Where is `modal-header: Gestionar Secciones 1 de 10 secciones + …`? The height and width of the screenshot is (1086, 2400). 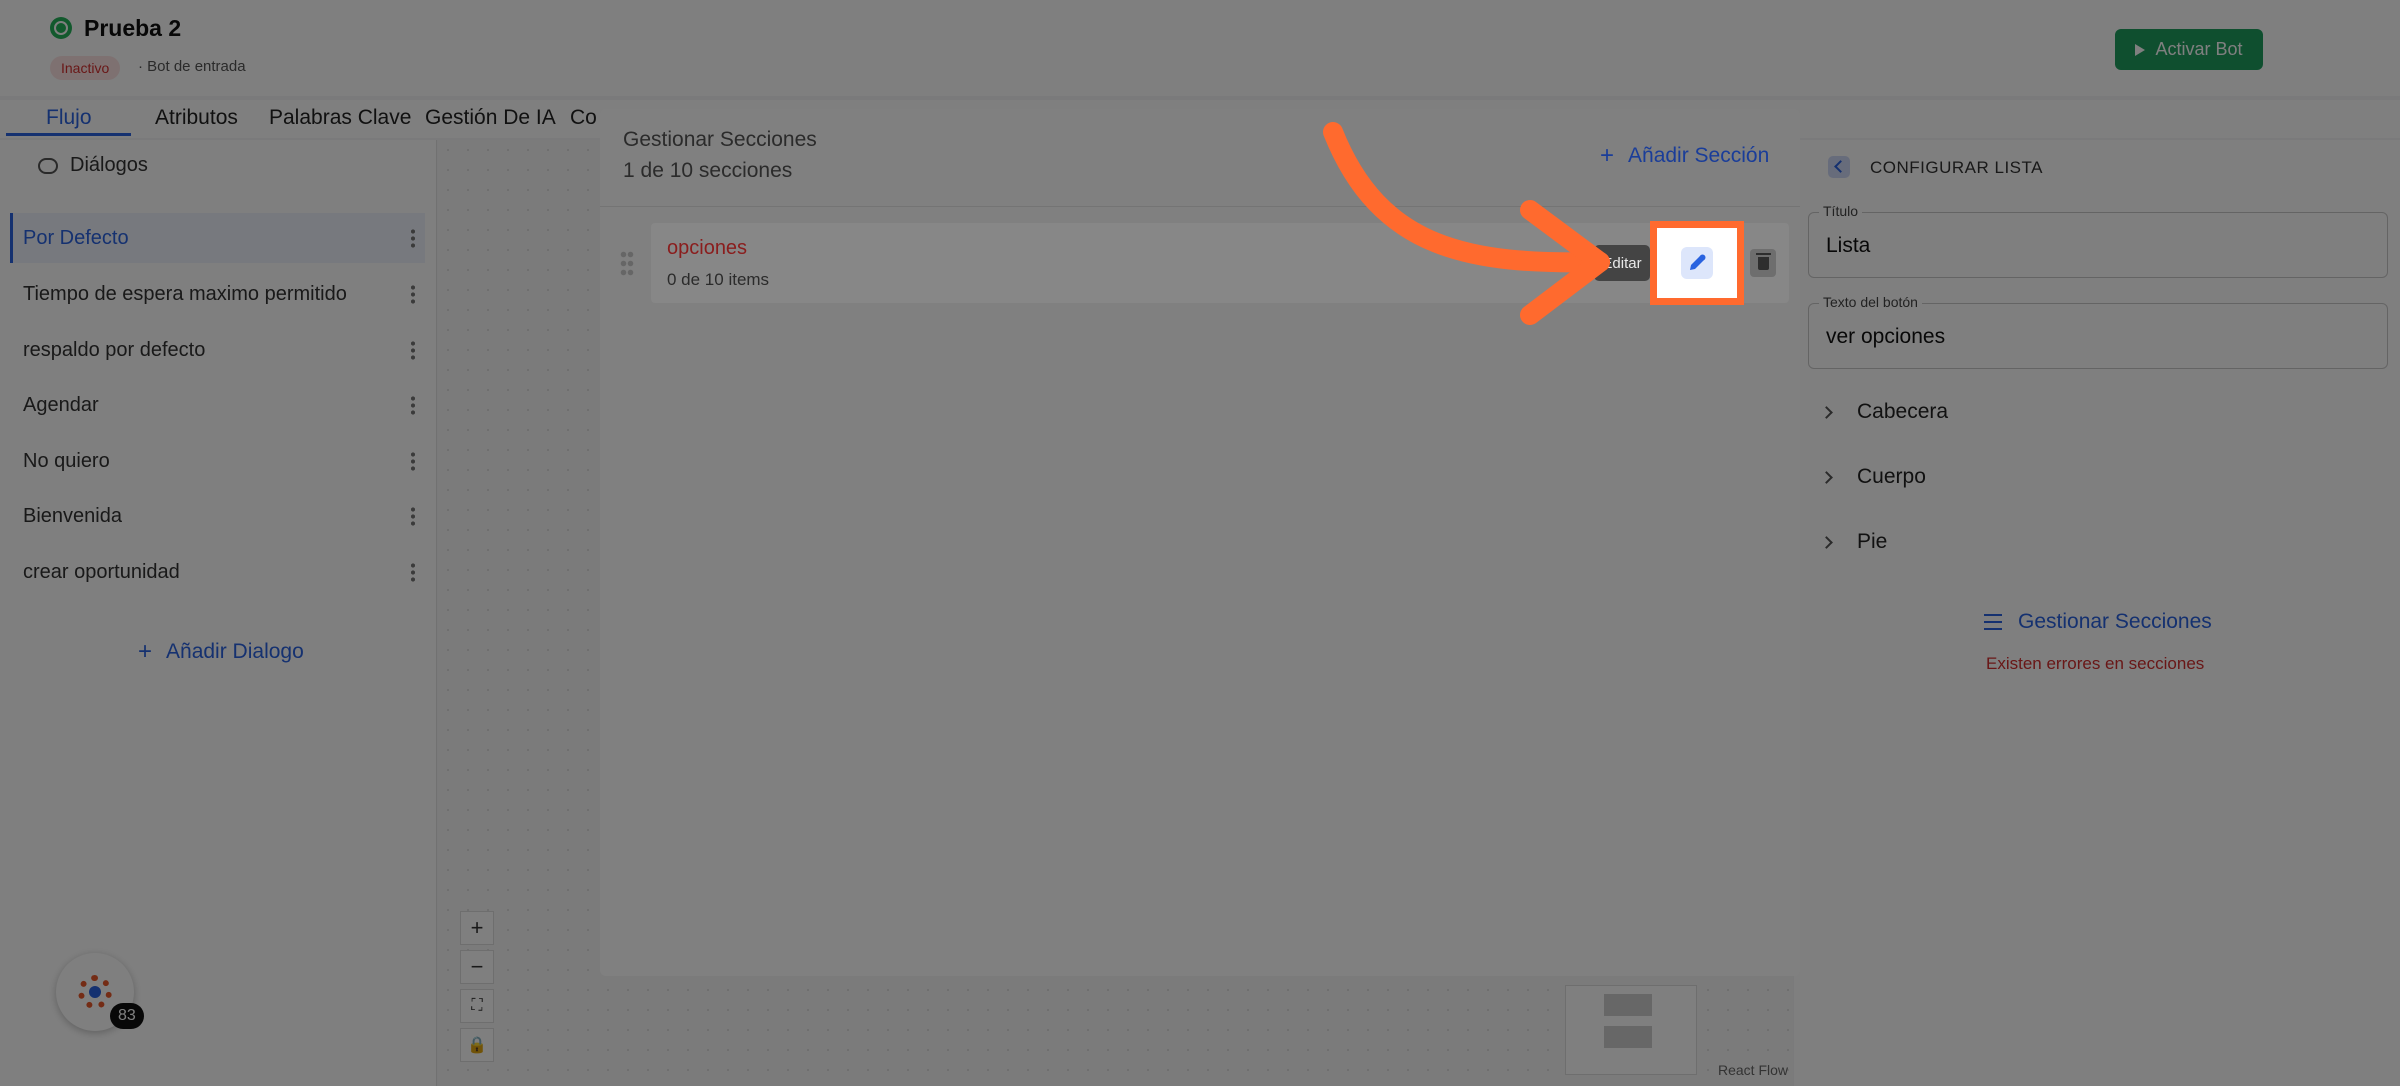
modal-header: Gestionar Secciones 1 de 10 secciones + … is located at coordinates (1200, 158).